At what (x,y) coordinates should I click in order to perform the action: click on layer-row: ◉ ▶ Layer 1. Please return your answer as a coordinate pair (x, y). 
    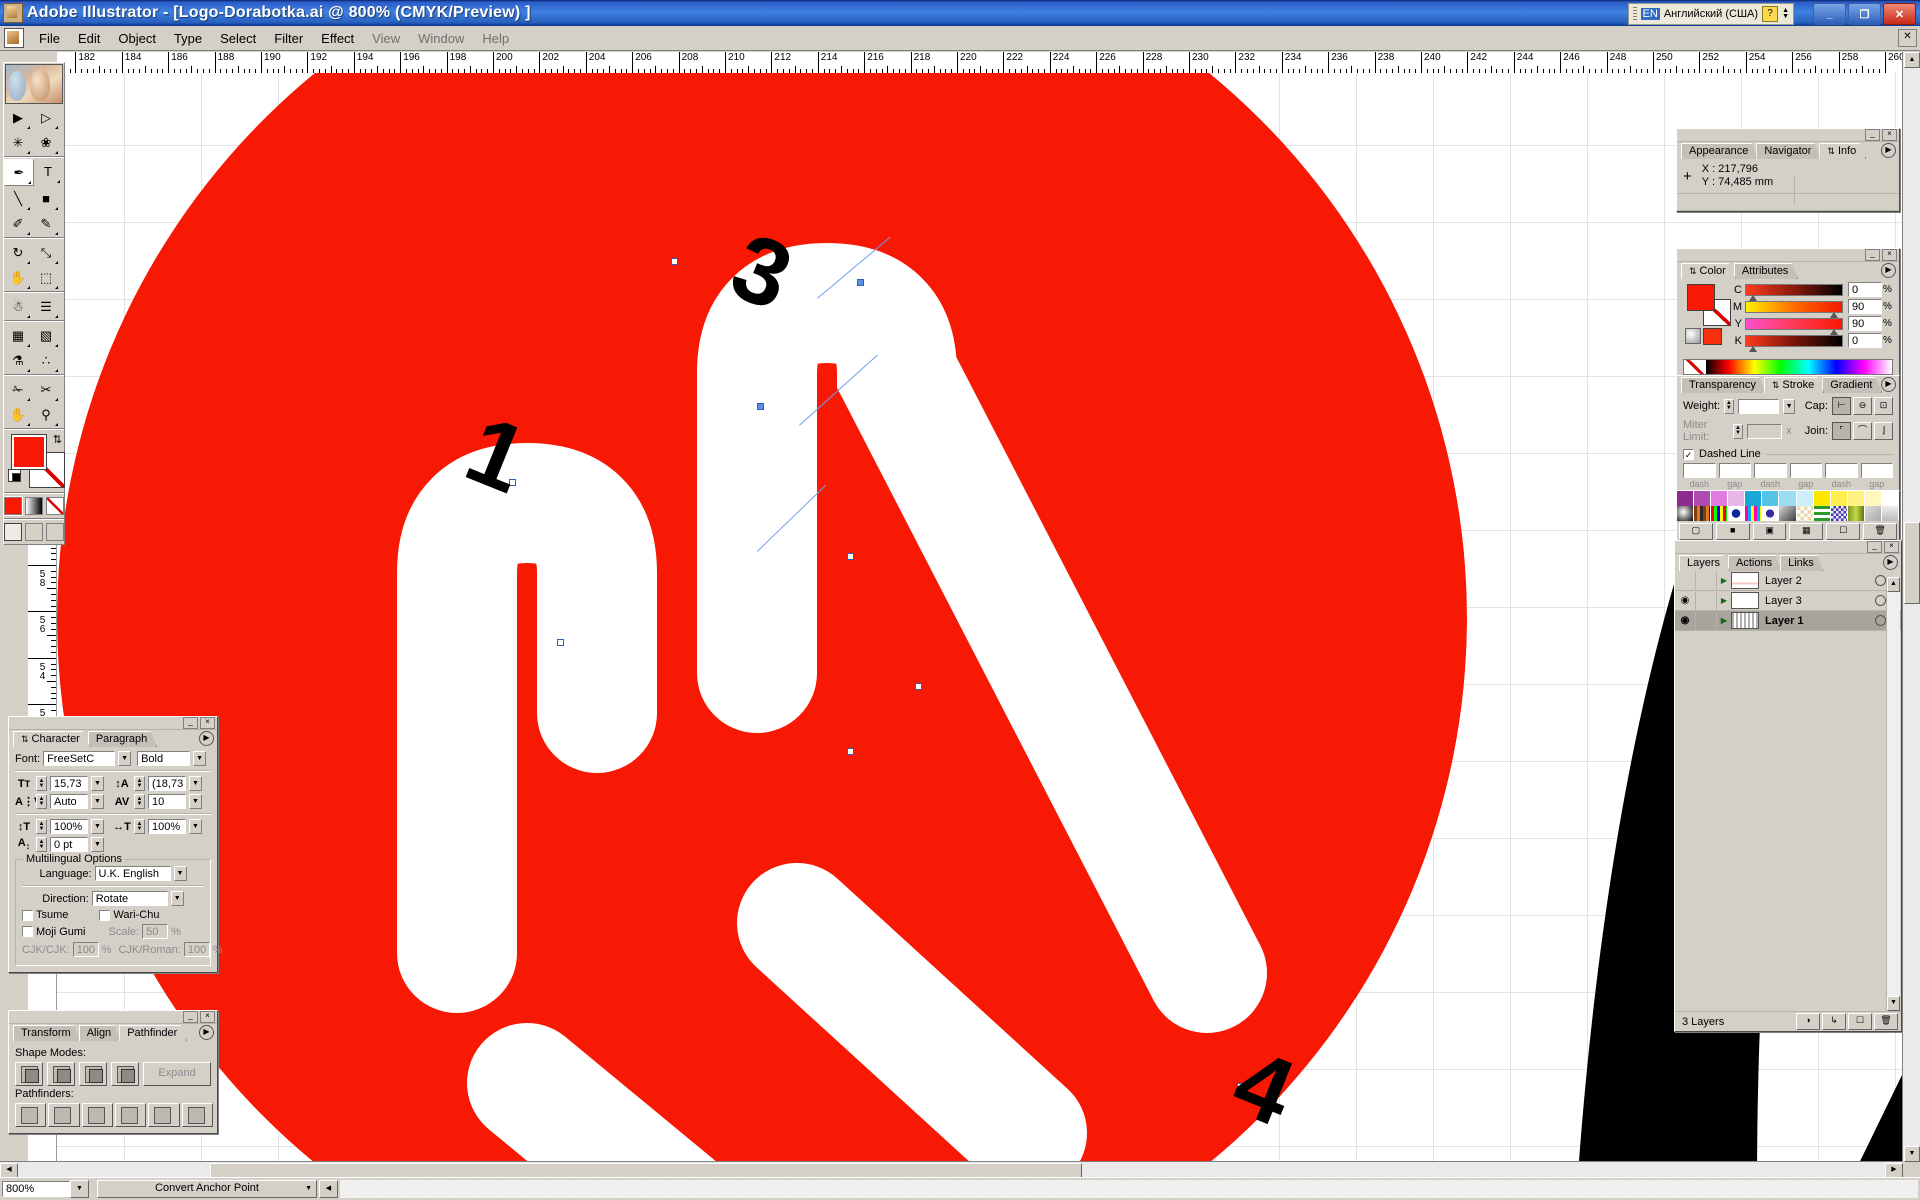
    Looking at the image, I should click on (1788, 621).